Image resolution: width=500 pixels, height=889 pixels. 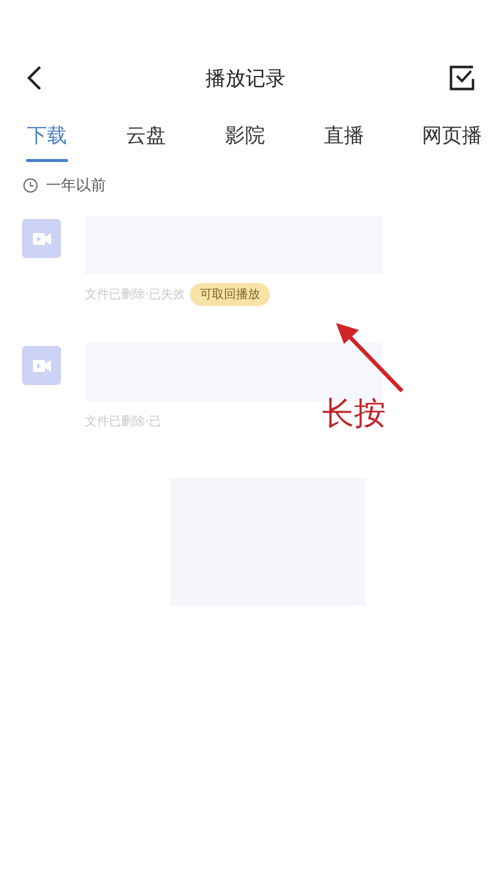 I want to click on select-checkbox-icon, so click(x=462, y=78).